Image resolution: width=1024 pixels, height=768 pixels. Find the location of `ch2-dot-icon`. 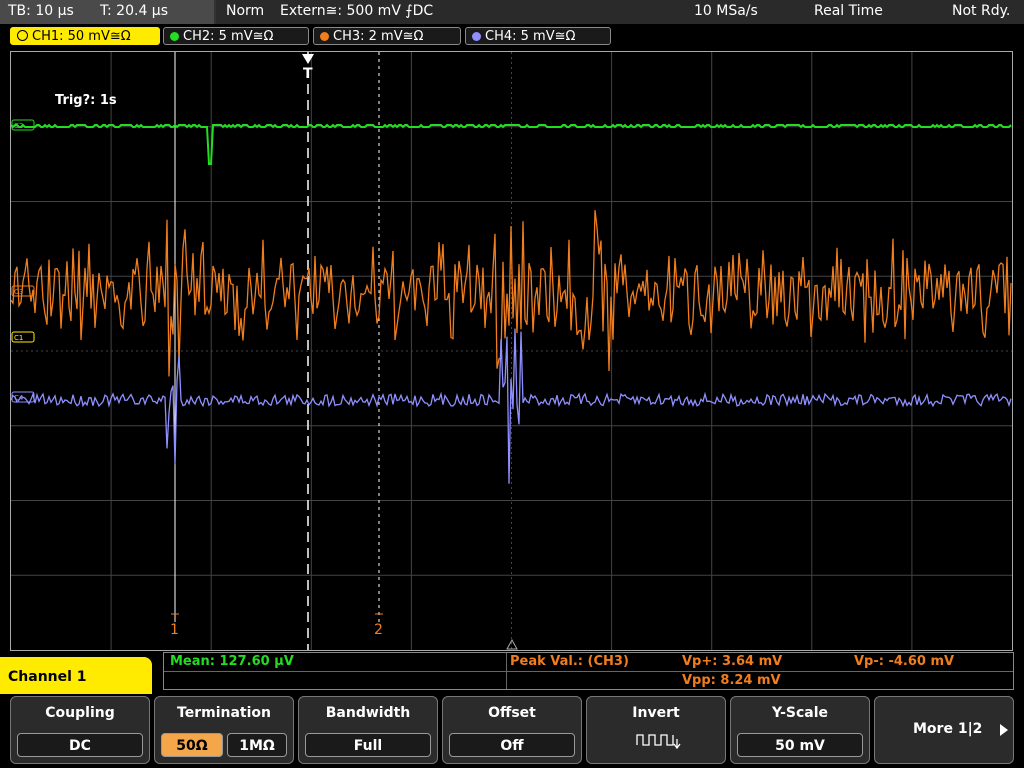

ch2-dot-icon is located at coordinates (174, 36).